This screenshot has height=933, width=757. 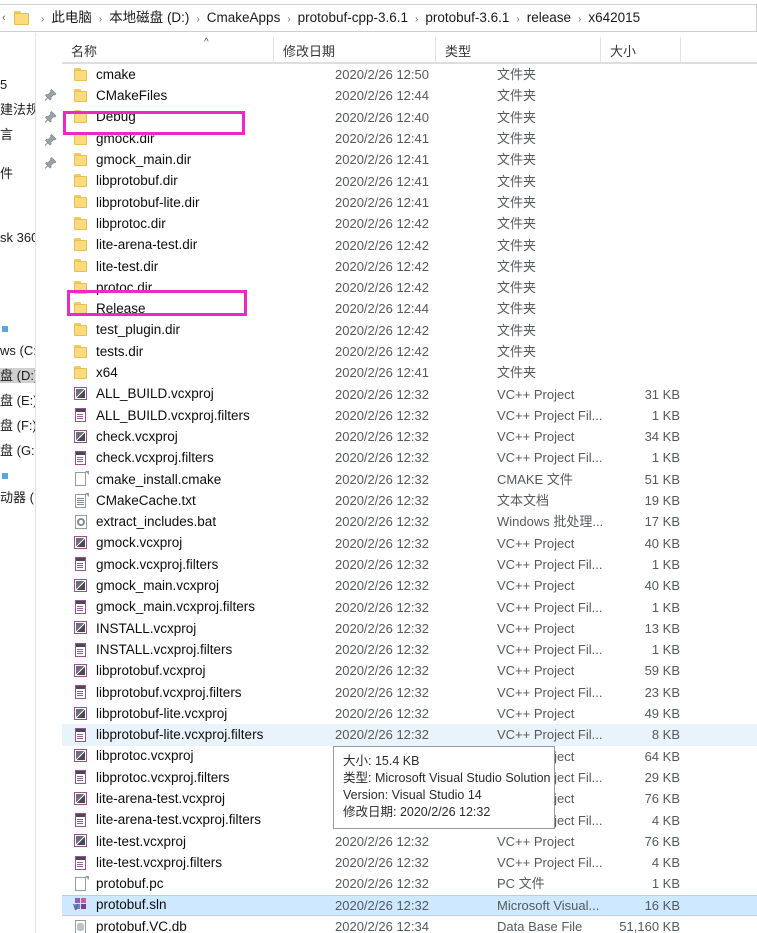 I want to click on cell-name: gmock_main.vcxproj.filters, so click(x=194, y=606).